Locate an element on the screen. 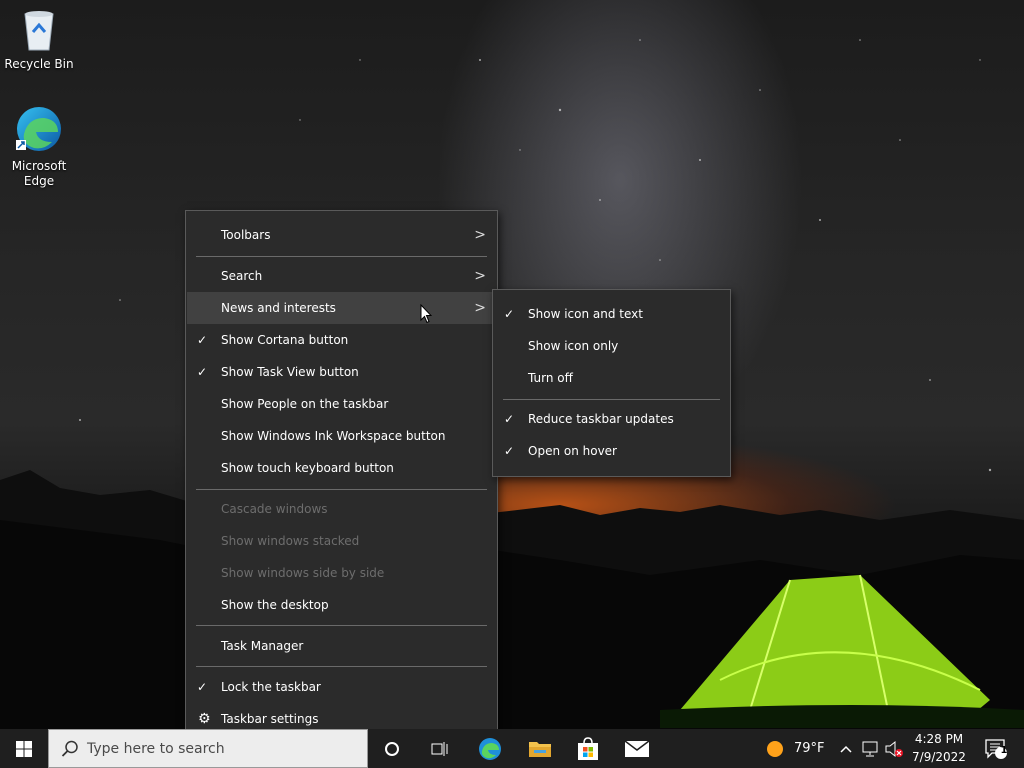 Image resolution: width=1024 pixels, height=768 pixels. menu-item-news-and-interests: News and interests > is located at coordinates (341, 308).